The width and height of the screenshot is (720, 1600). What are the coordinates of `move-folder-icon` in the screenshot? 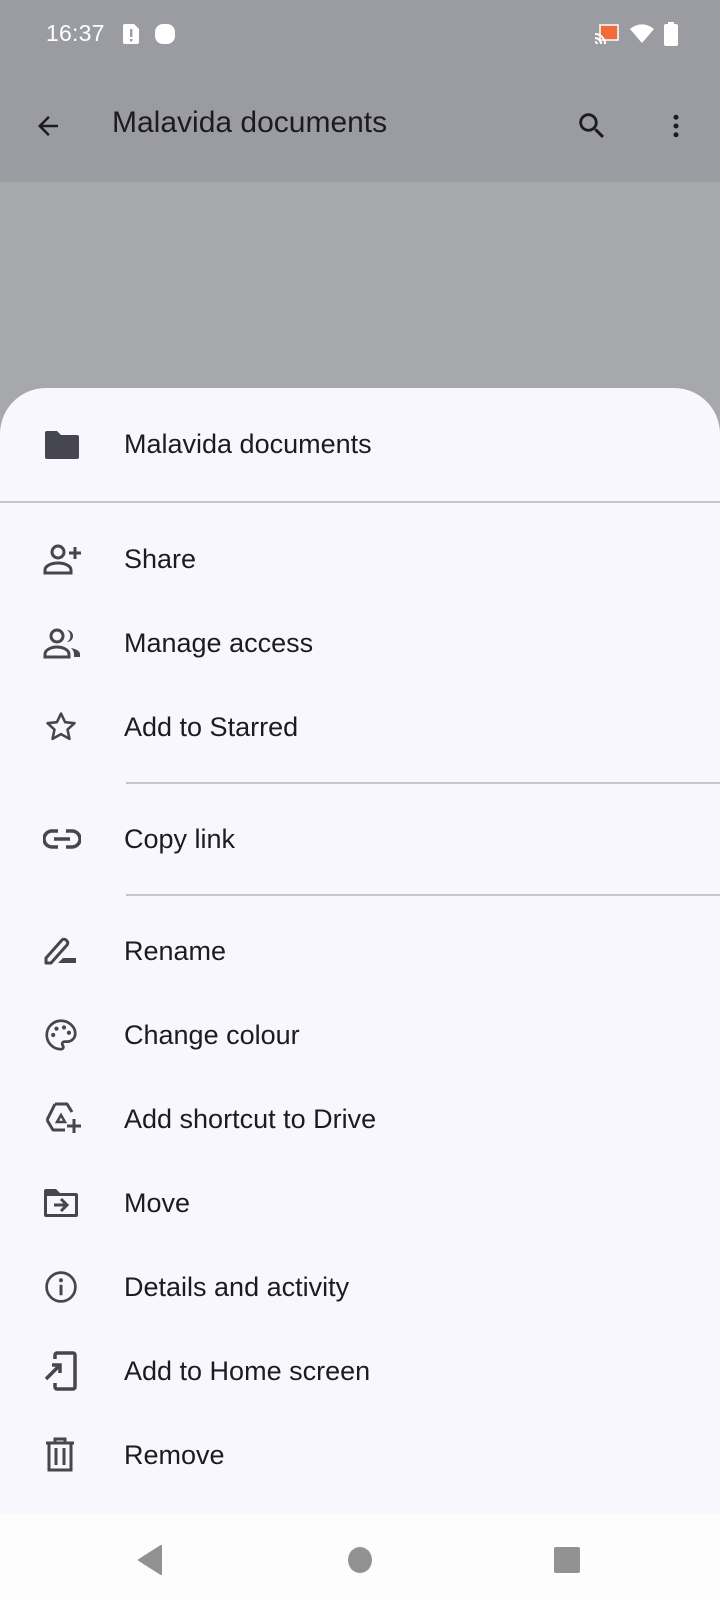 It's located at (62, 1203).